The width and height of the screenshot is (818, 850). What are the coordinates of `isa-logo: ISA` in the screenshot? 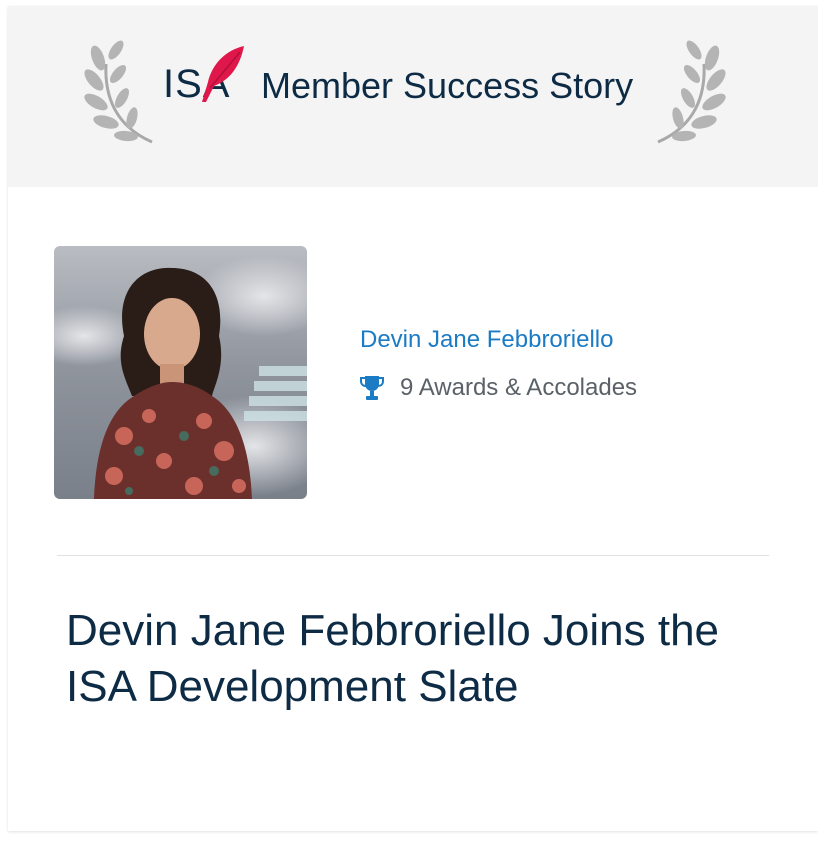 It's located at (205, 75).